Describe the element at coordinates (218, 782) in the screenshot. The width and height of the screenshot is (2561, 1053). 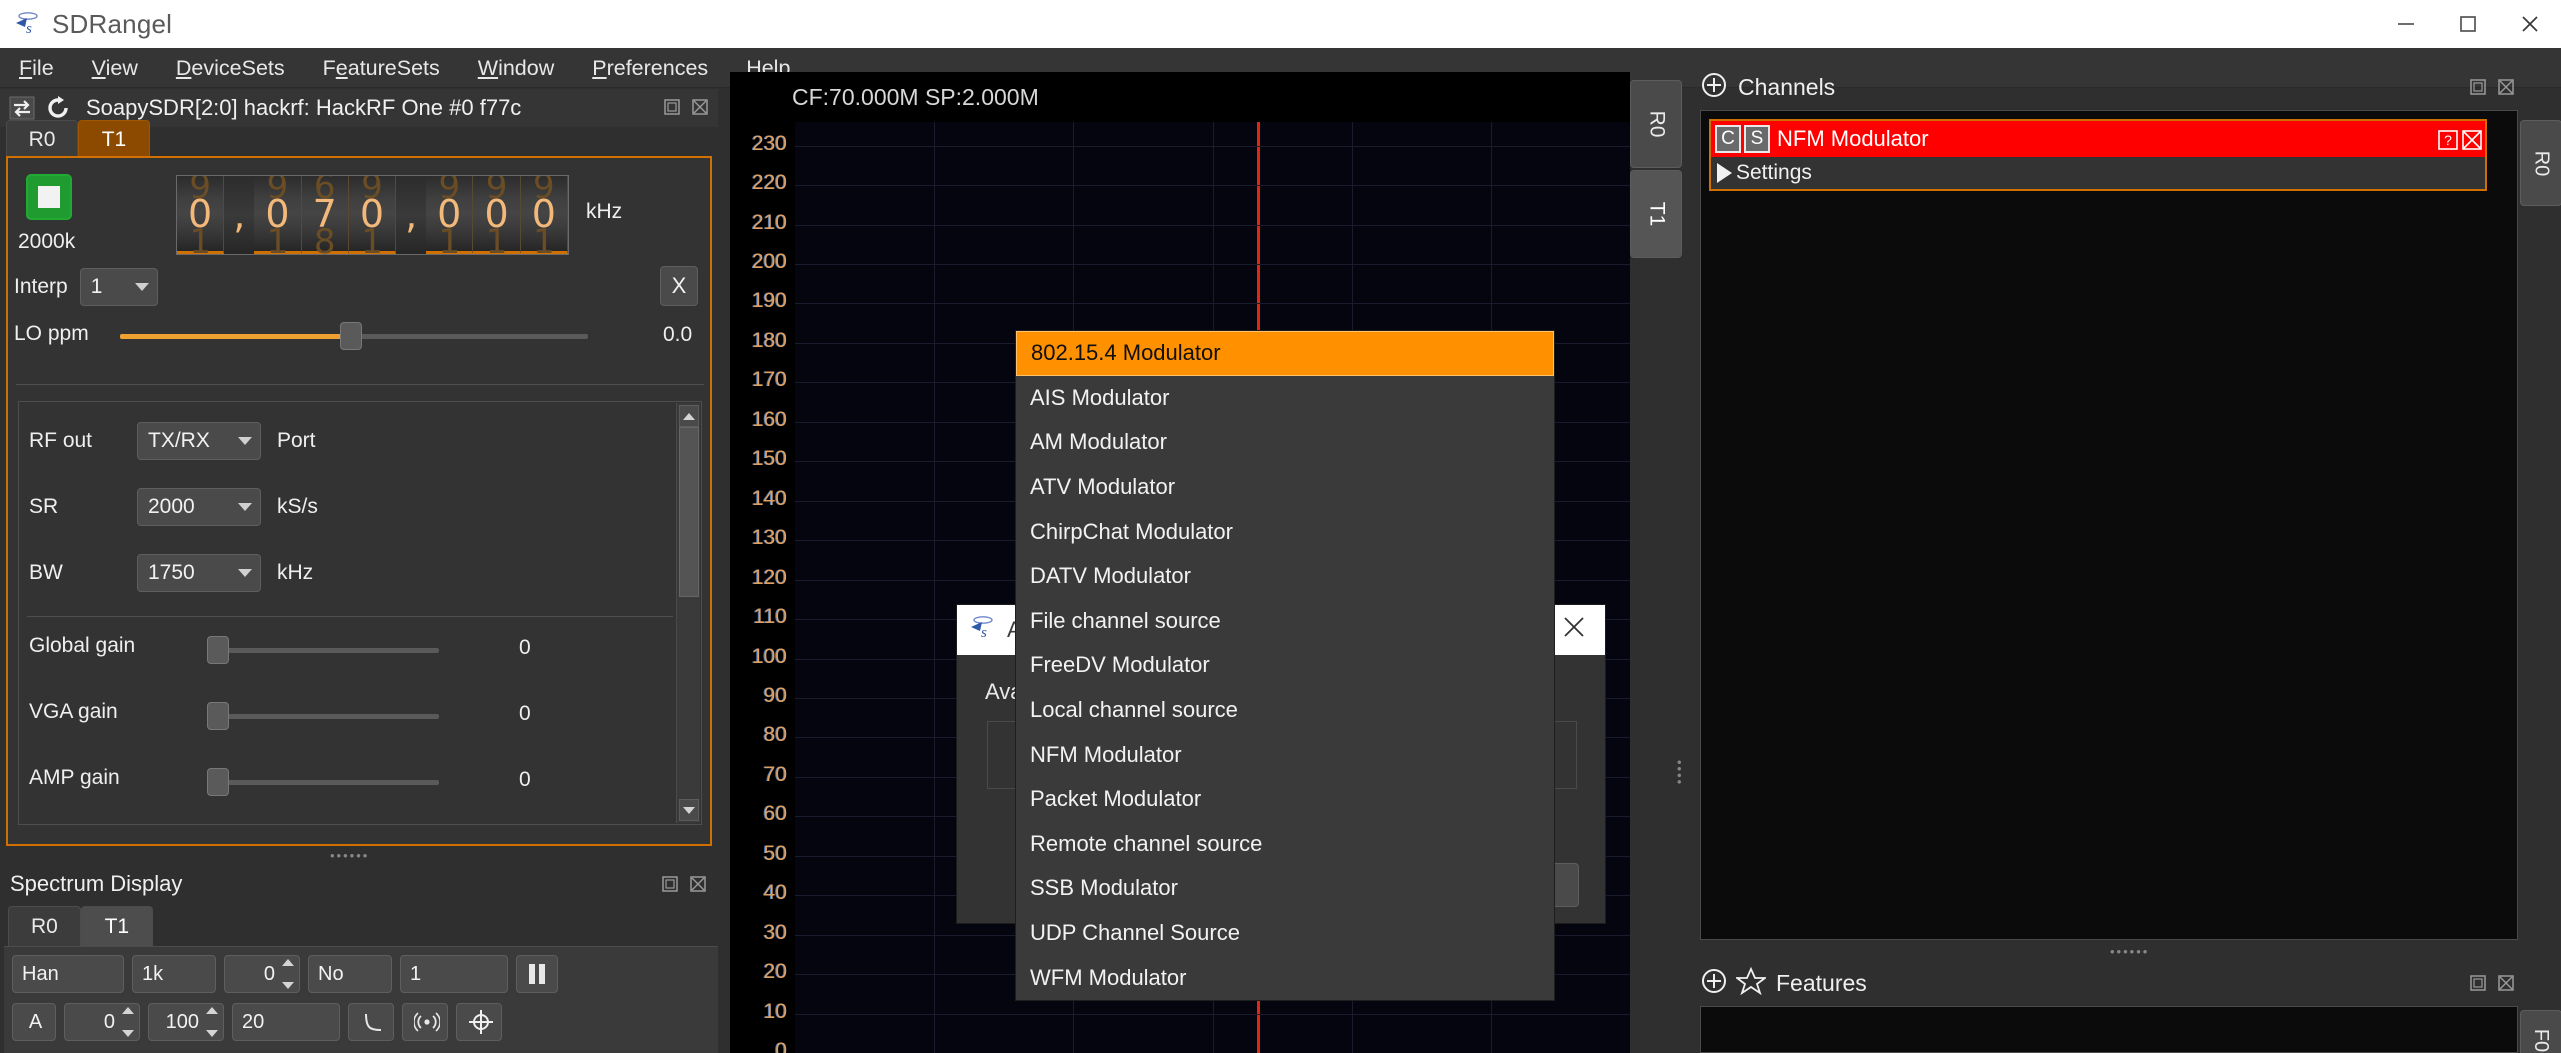
I see `amp-gain-thumb` at that location.